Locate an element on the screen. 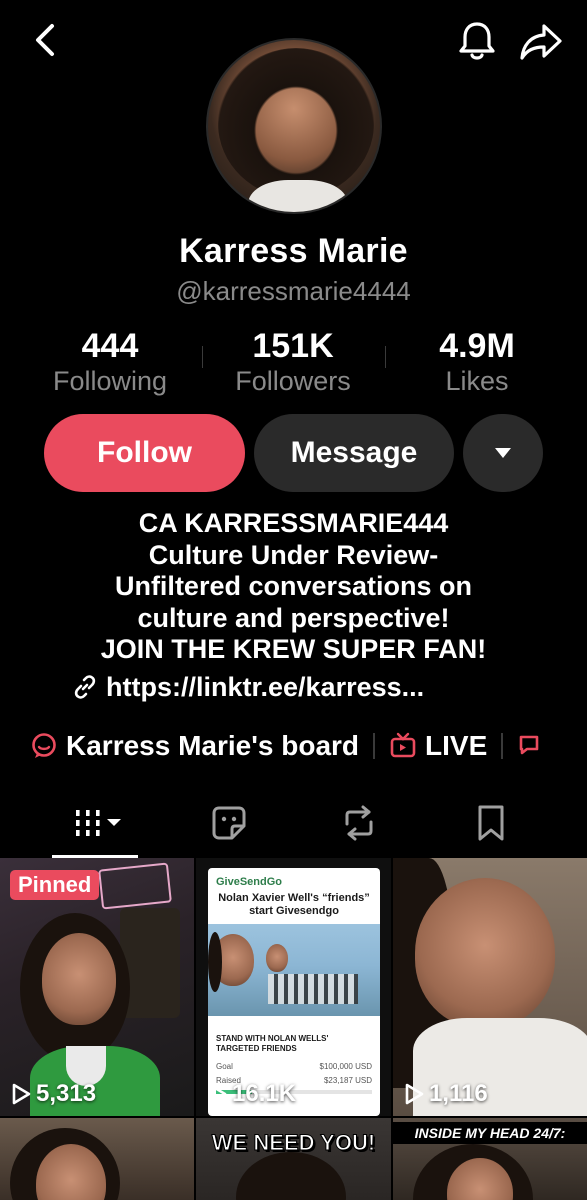 Image resolution: width=587 pixels, height=1200 pixels. bio-line: Culture Under Review- is located at coordinates (293, 554).